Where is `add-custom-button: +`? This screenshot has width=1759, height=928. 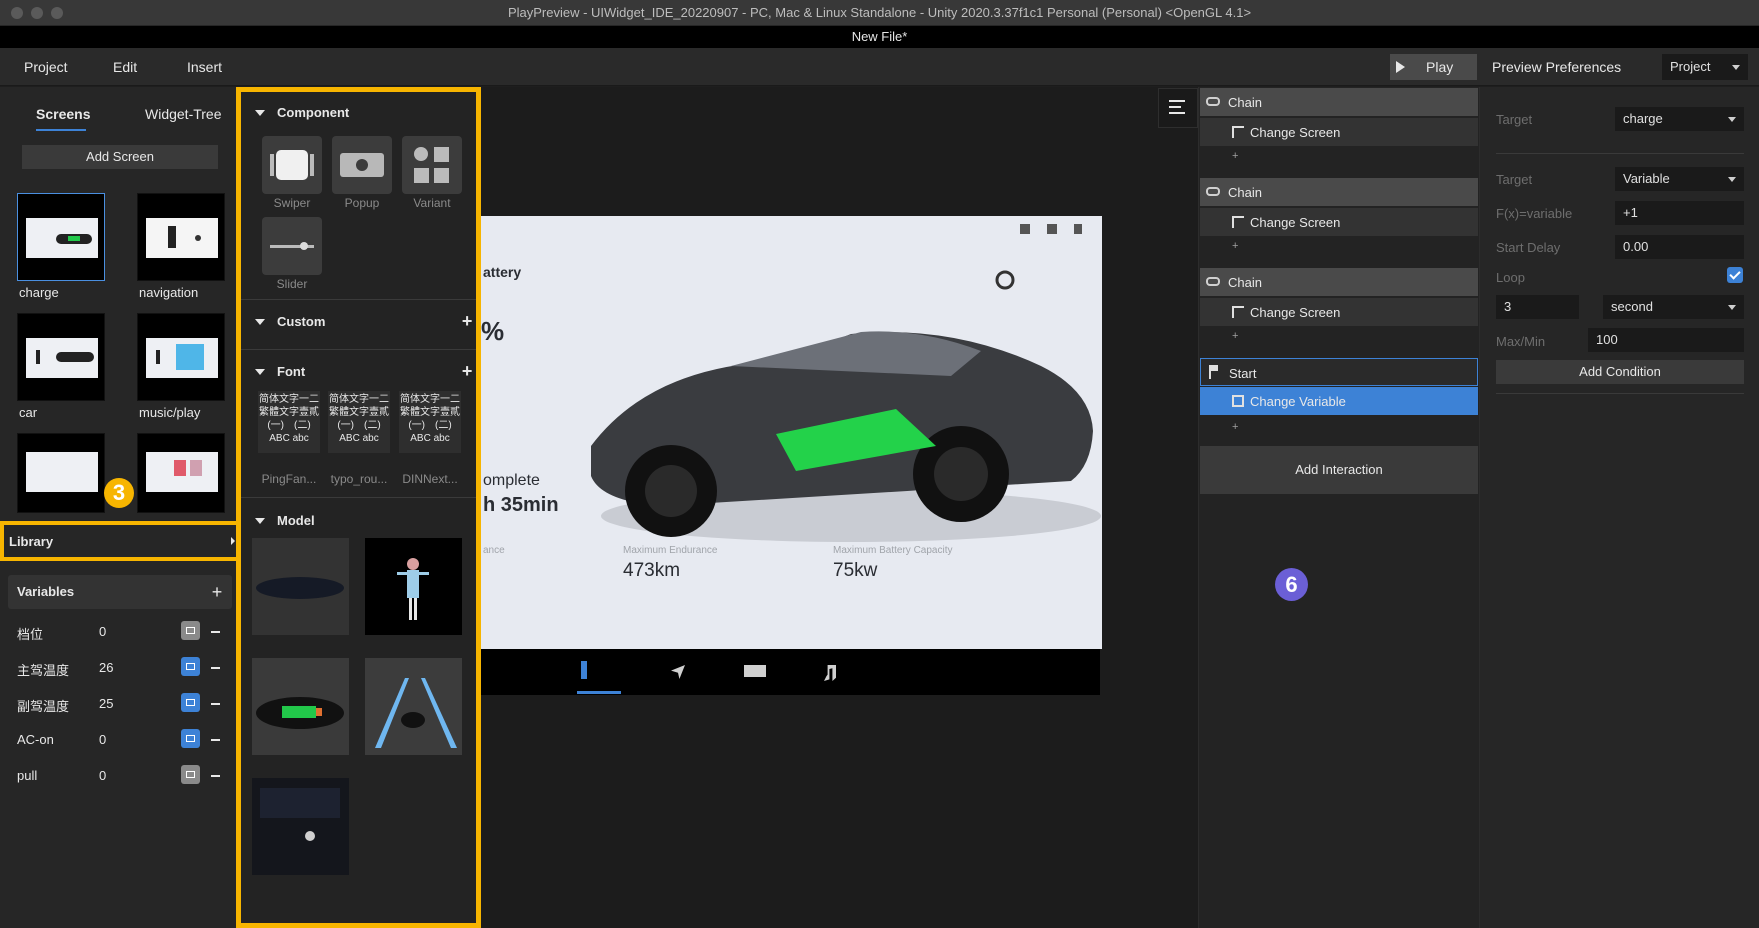
add-custom-button: + is located at coordinates (466, 321).